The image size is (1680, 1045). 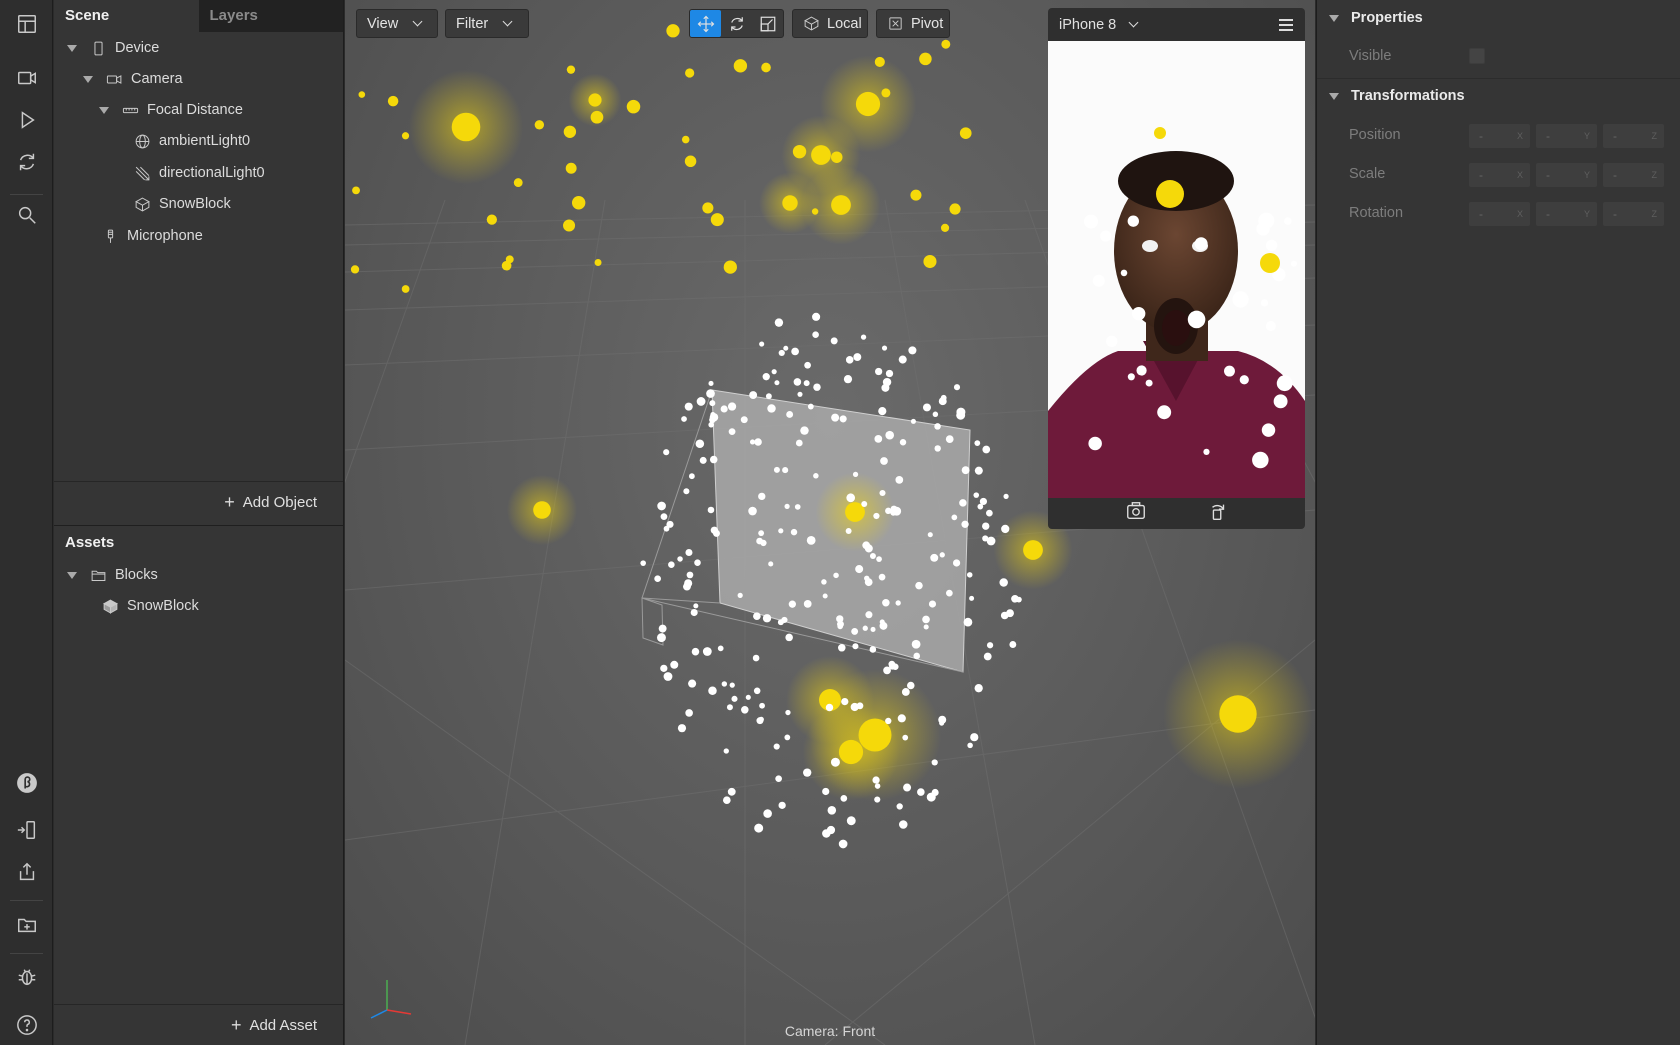 I want to click on play-icon, so click(x=27, y=120).